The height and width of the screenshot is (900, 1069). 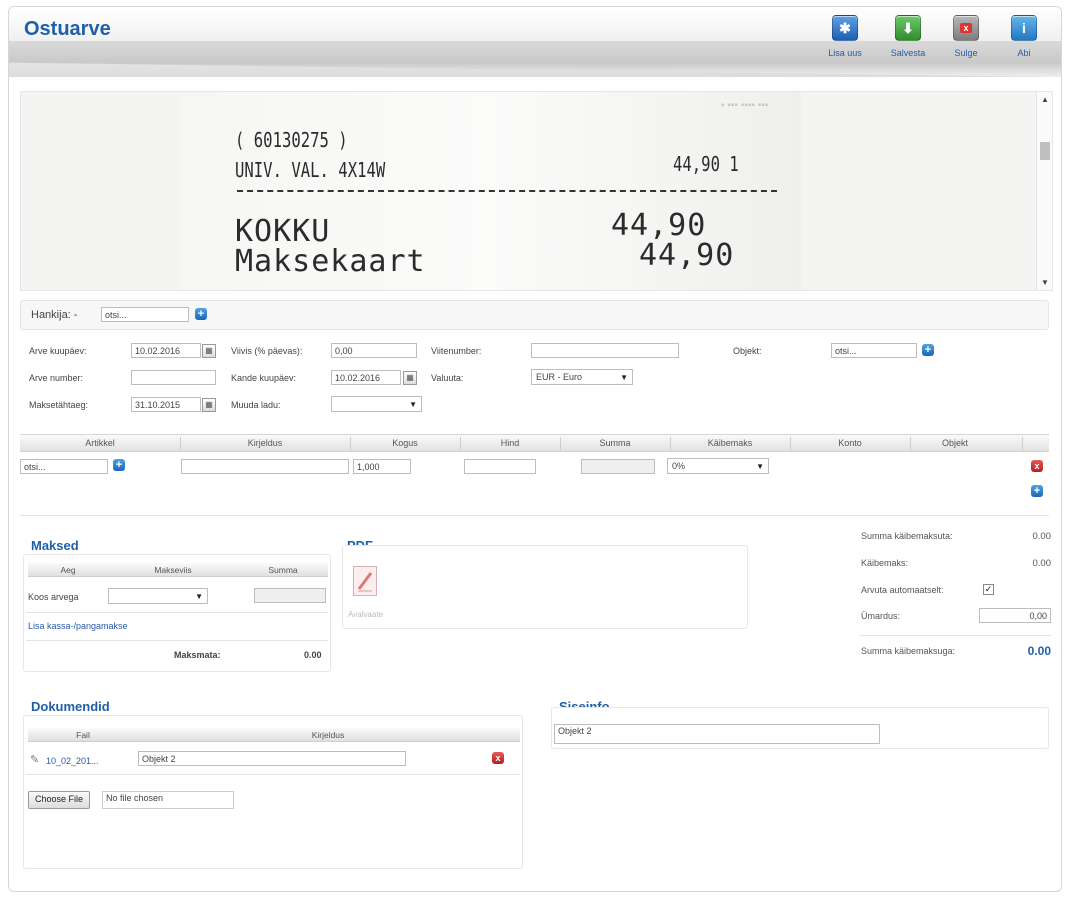 What do you see at coordinates (64, 466) in the screenshot?
I see `article-search-input` at bounding box center [64, 466].